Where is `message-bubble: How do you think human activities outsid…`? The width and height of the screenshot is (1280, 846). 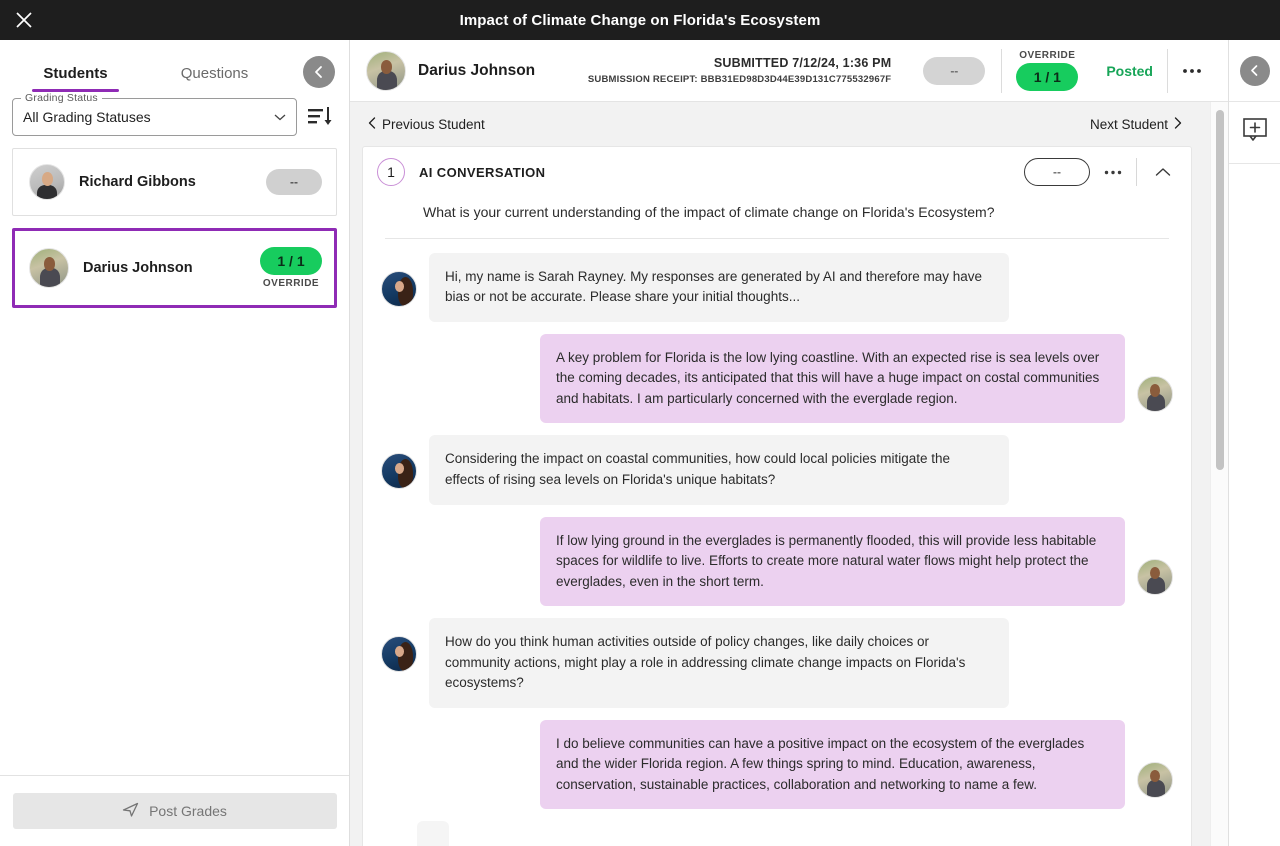
message-bubble: How do you think human activities outsid… is located at coordinates (719, 663).